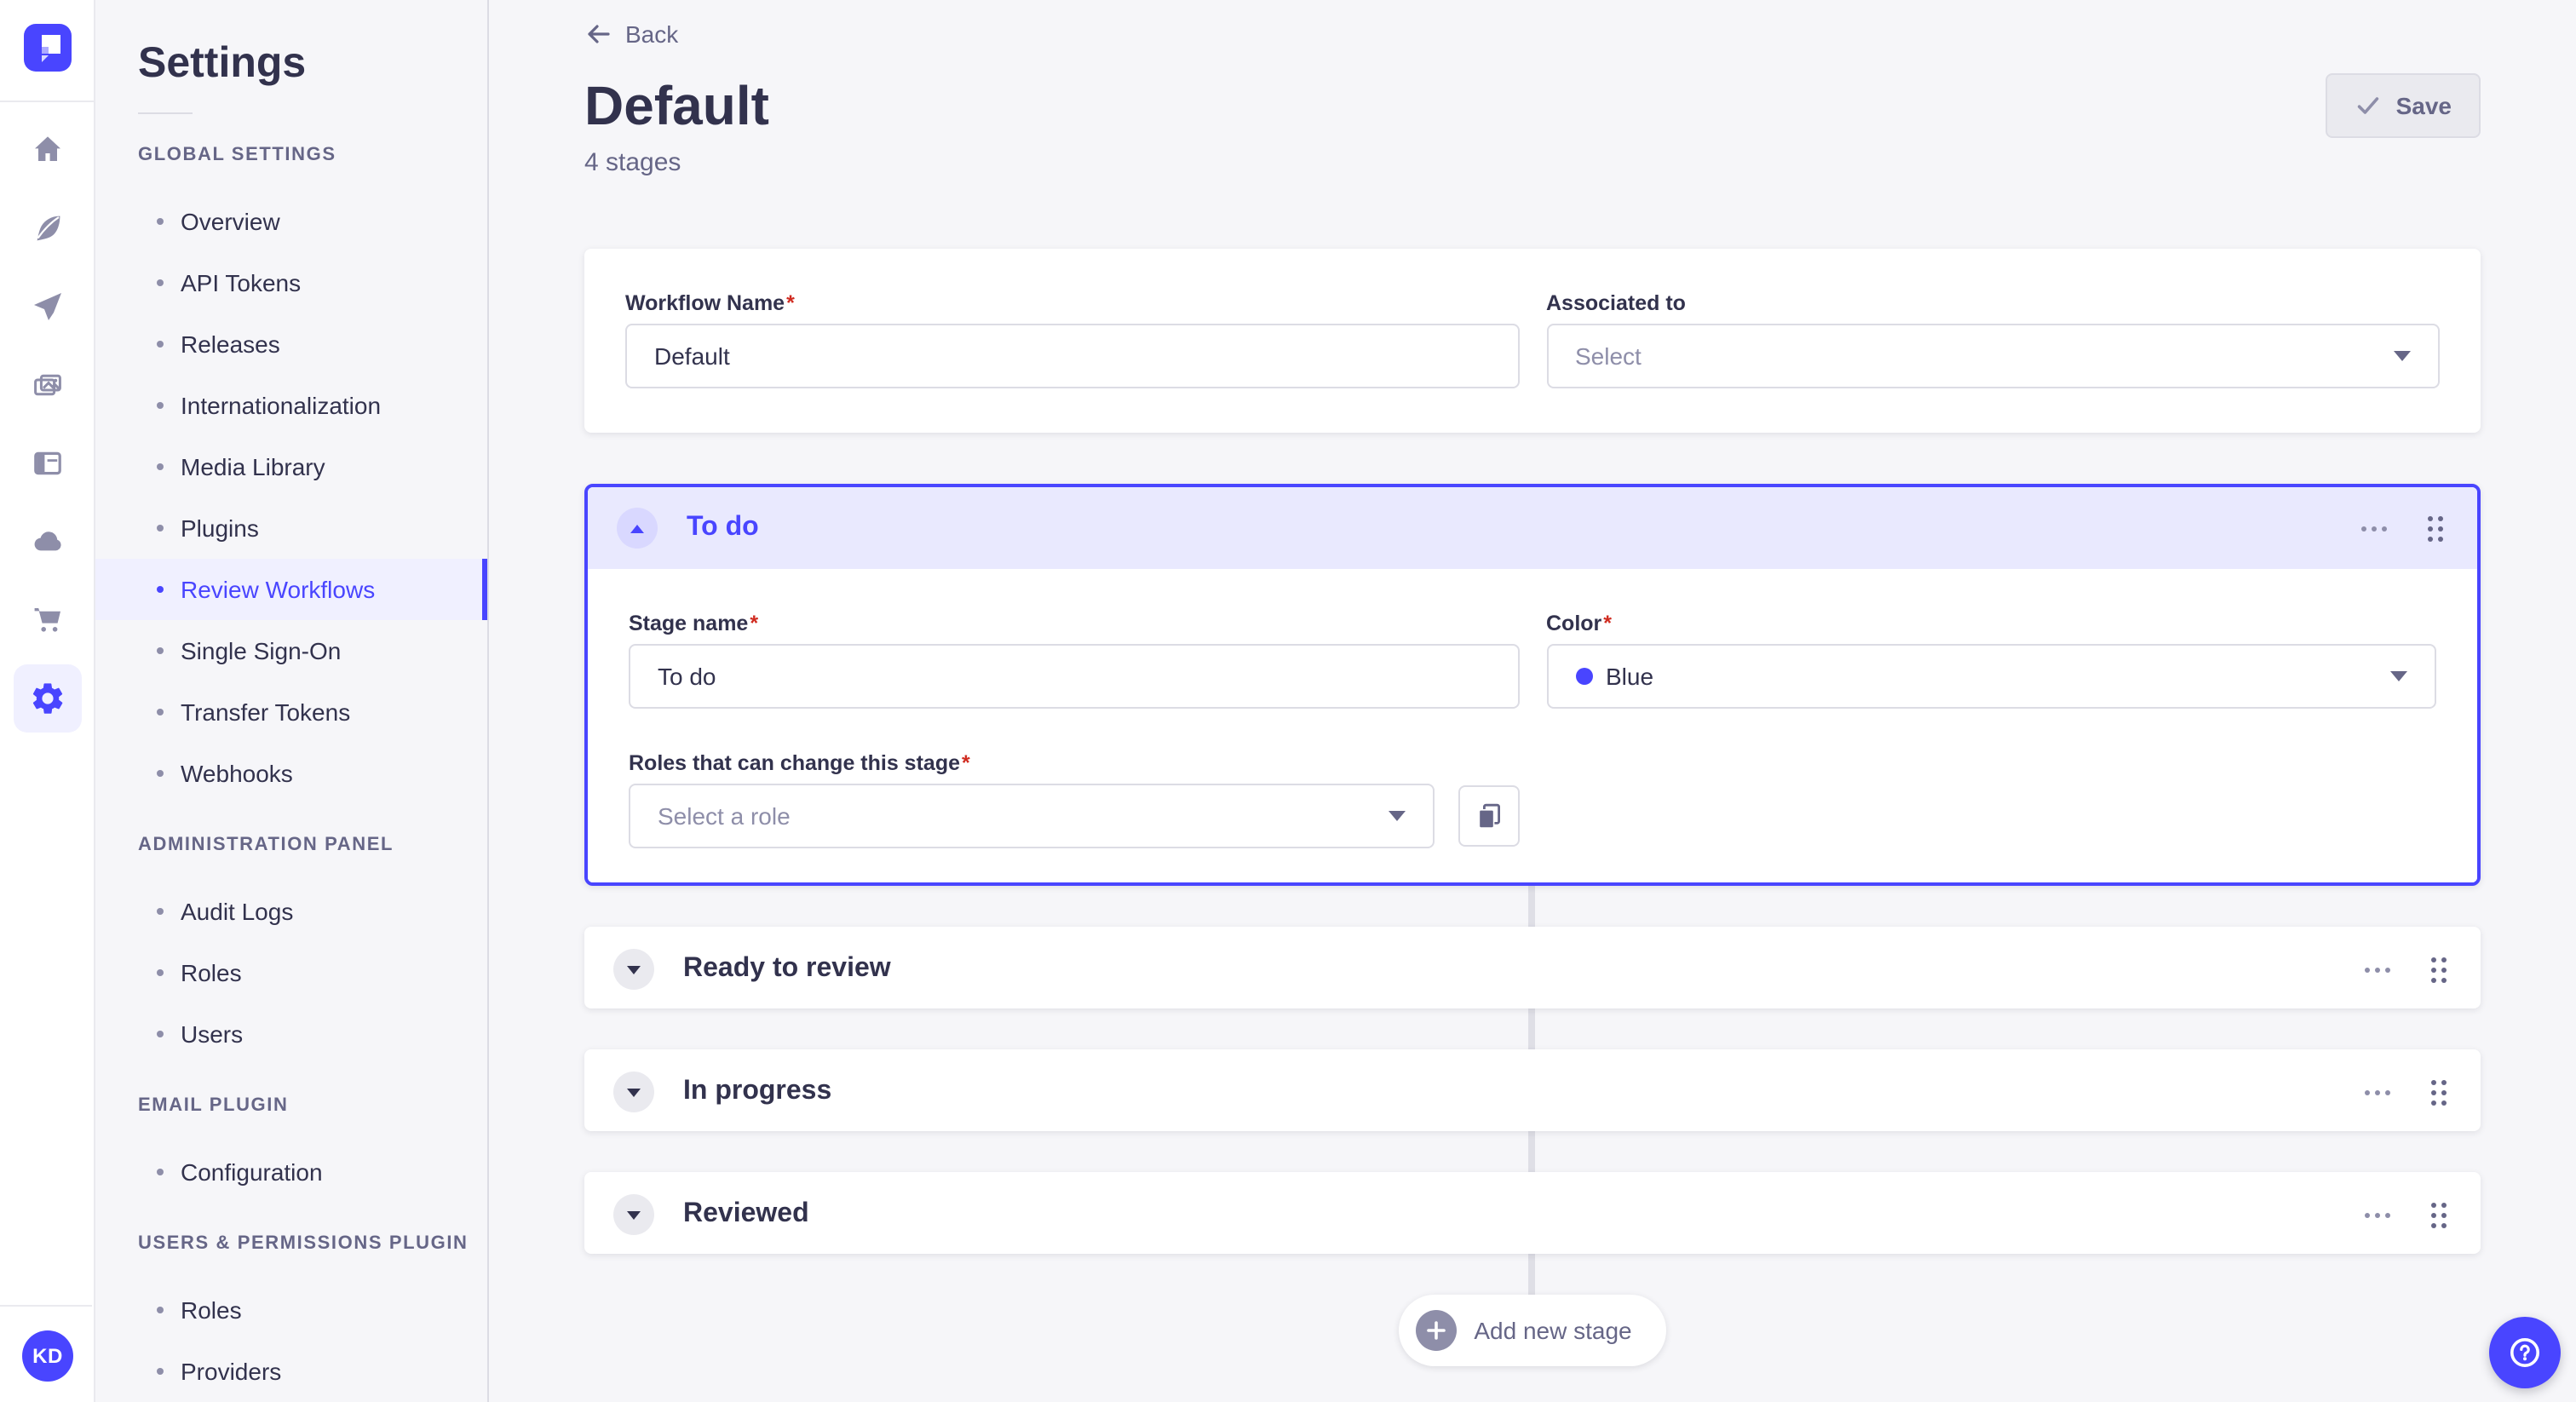  Describe the element at coordinates (237, 155) in the screenshot. I see `section-label: GLOBAL SETTINGS` at that location.